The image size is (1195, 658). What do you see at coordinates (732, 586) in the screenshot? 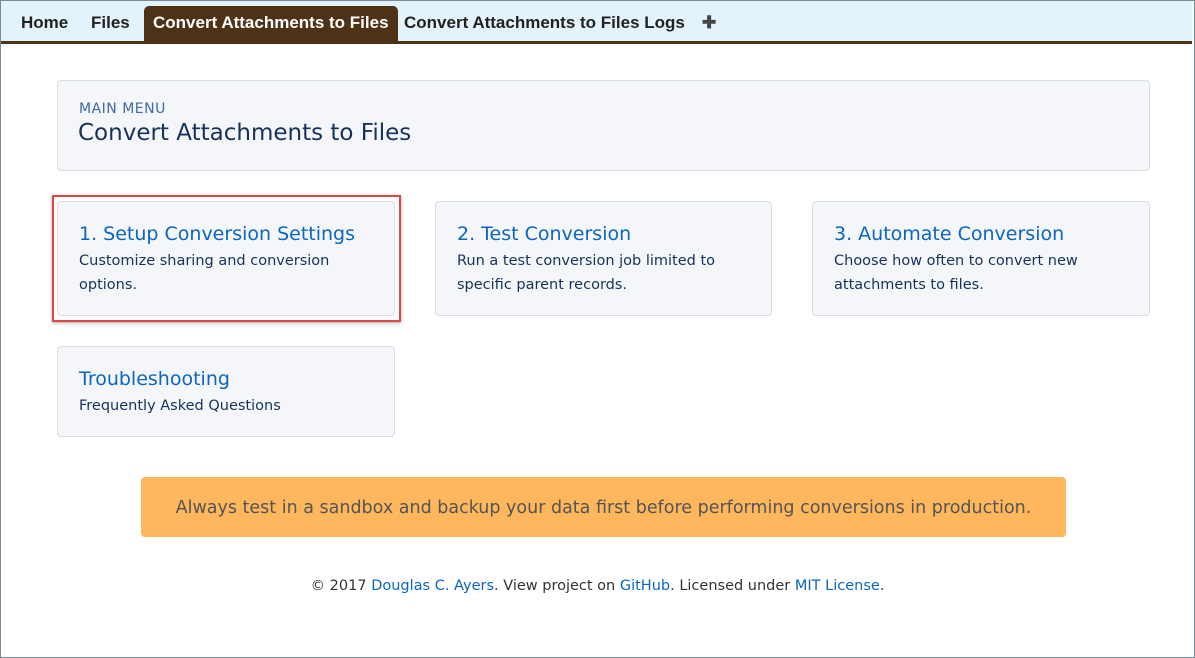
I see `footer-text: . Licensed under` at bounding box center [732, 586].